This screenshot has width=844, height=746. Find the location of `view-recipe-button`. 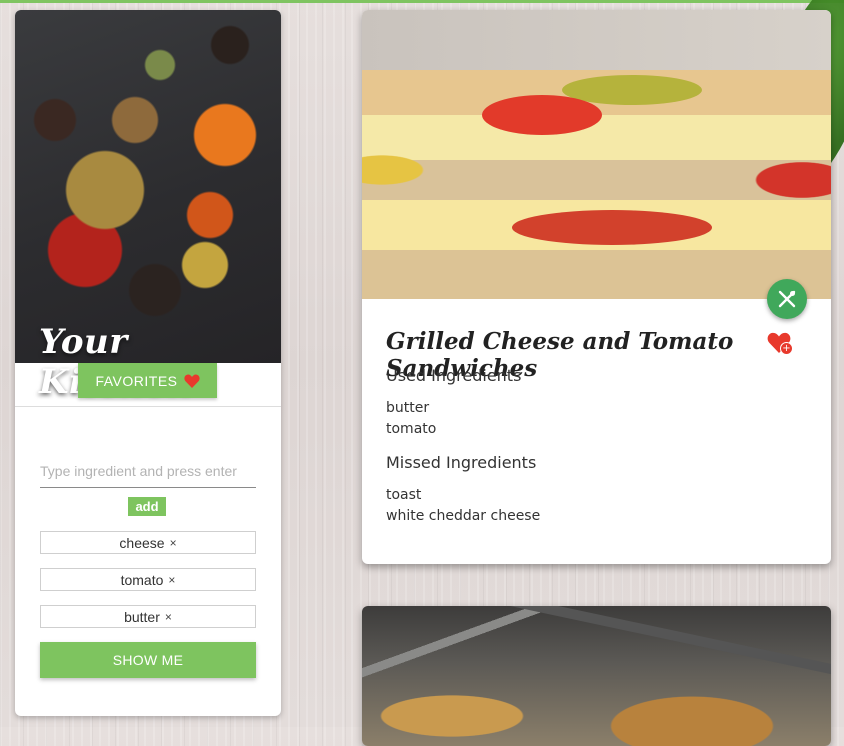

view-recipe-button is located at coordinates (787, 299).